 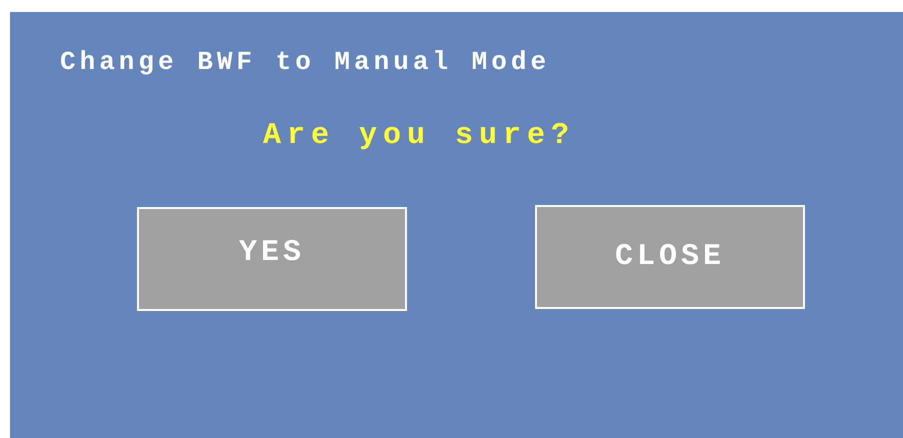 What do you see at coordinates (670, 257) in the screenshot?
I see `close-button: CLOSE` at bounding box center [670, 257].